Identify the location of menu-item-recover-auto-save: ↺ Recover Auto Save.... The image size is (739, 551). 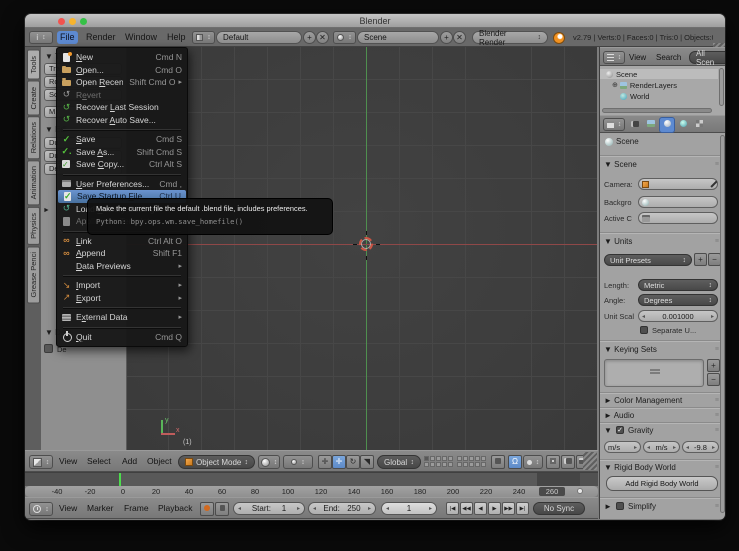
(122, 120).